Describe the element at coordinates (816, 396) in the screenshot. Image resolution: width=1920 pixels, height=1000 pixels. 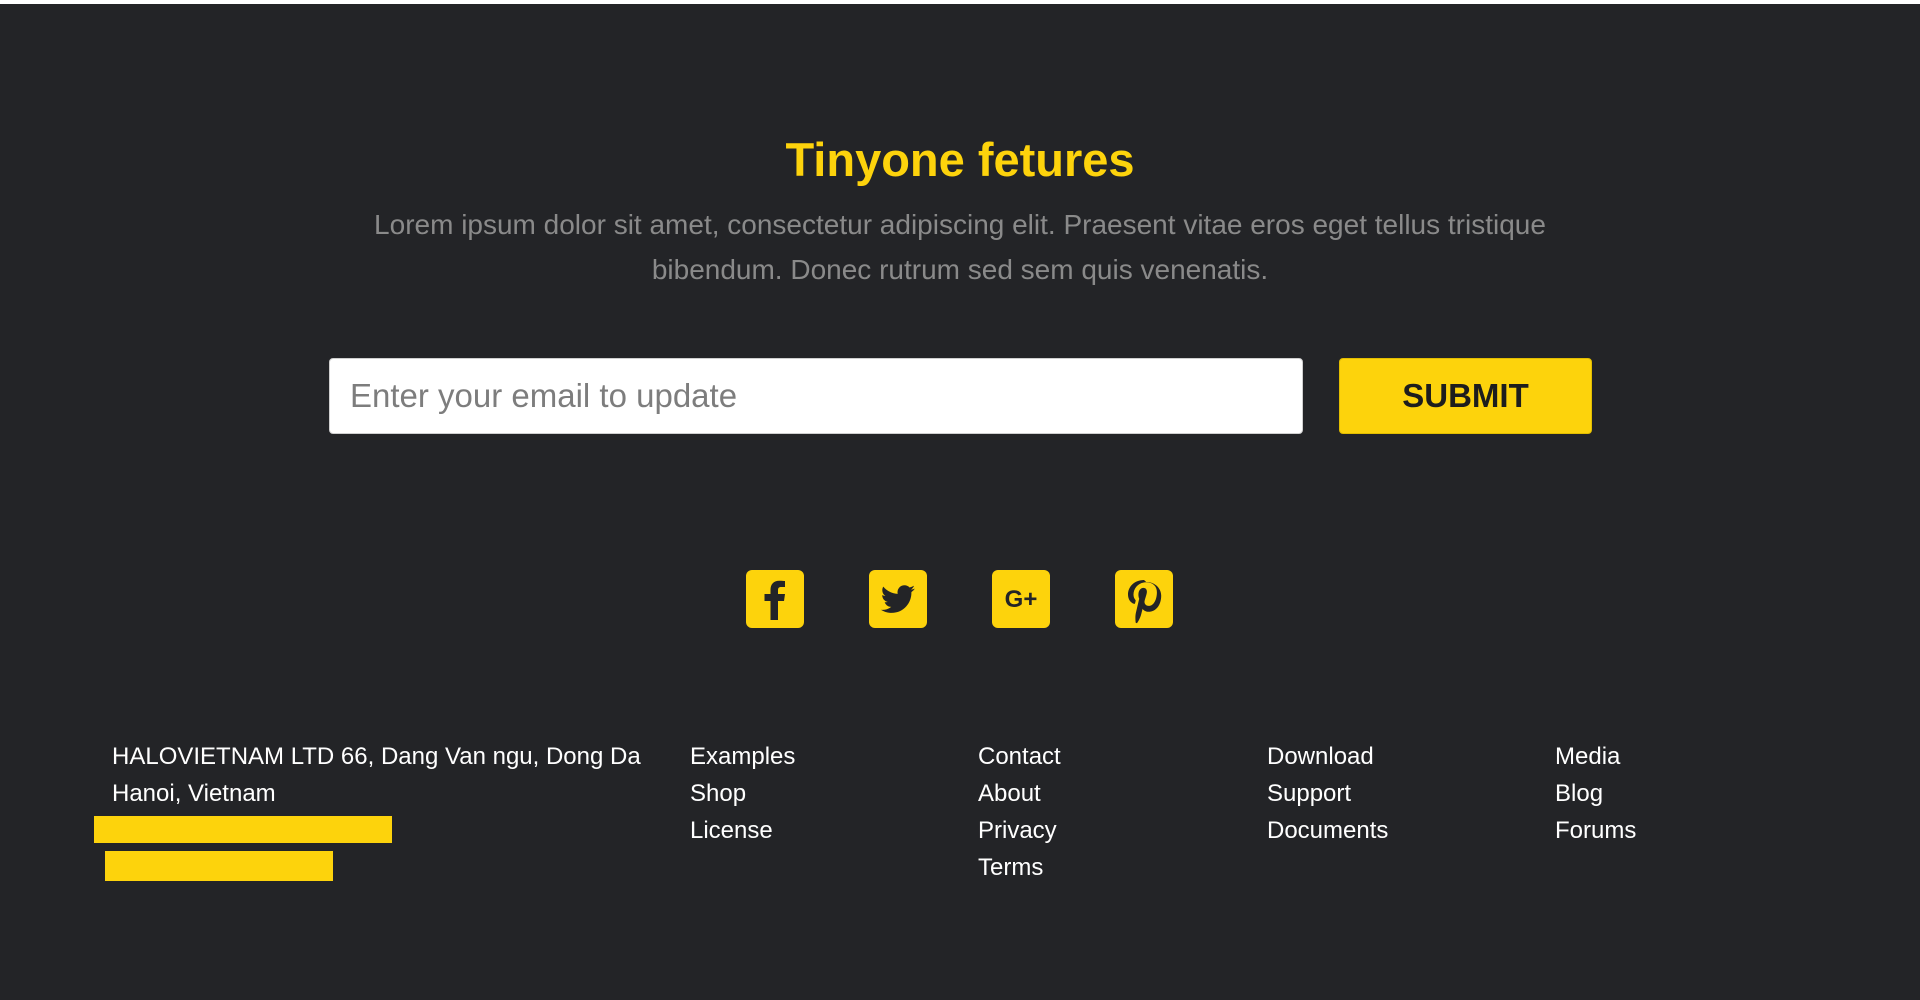
I see `email-input` at that location.